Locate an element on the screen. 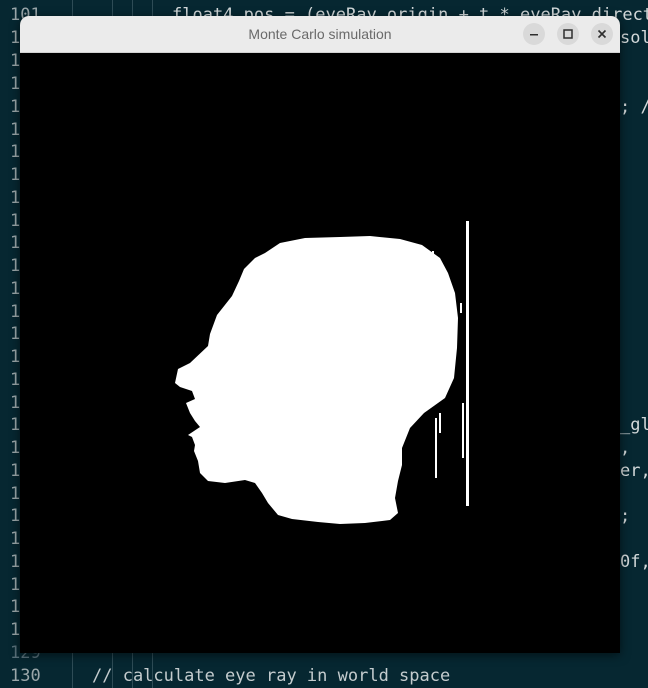  code-fragment: ; is located at coordinates (625, 516).